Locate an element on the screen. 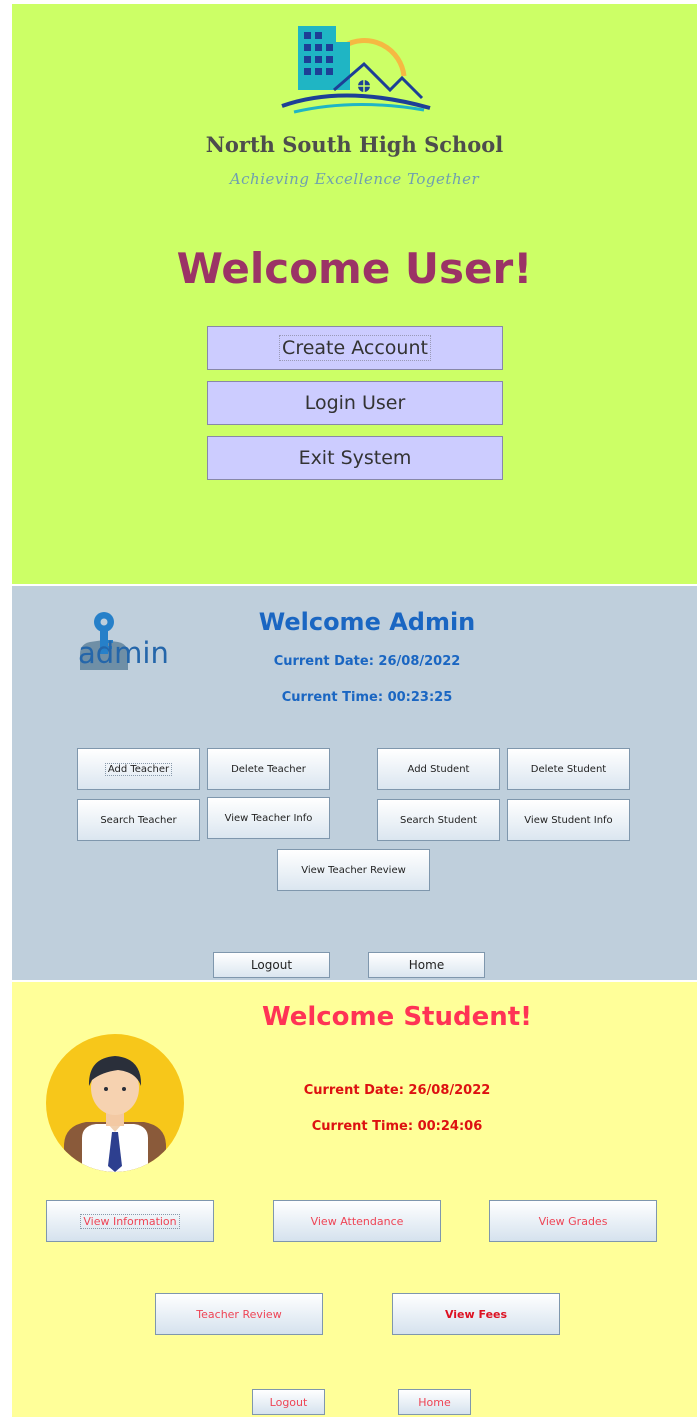 The width and height of the screenshot is (697, 1417). view-information-label: View Information is located at coordinates (130, 1221).